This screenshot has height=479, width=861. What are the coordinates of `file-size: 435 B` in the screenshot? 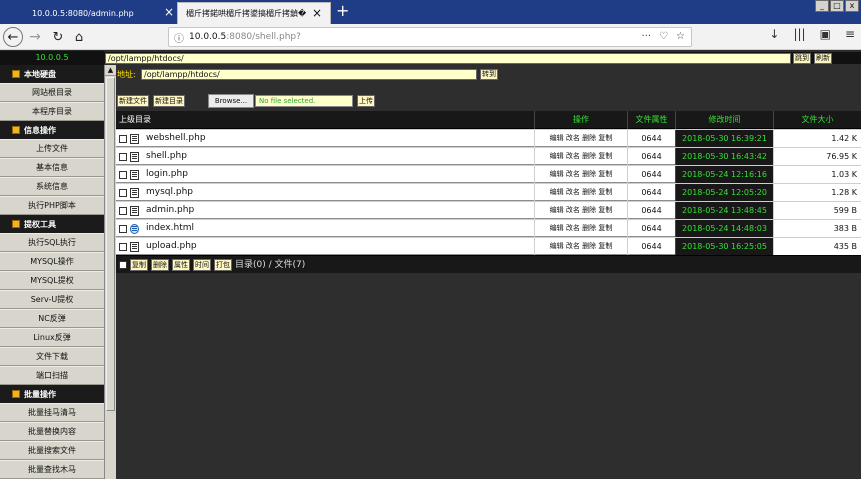 It's located at (817, 246).